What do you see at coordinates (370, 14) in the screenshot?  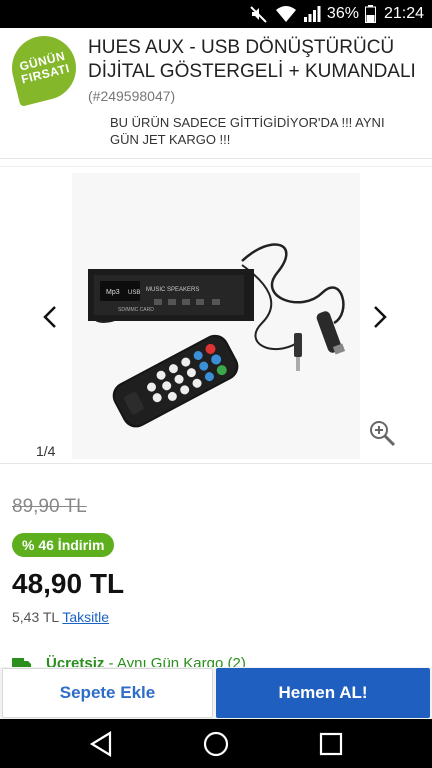 I see `battery-icon` at bounding box center [370, 14].